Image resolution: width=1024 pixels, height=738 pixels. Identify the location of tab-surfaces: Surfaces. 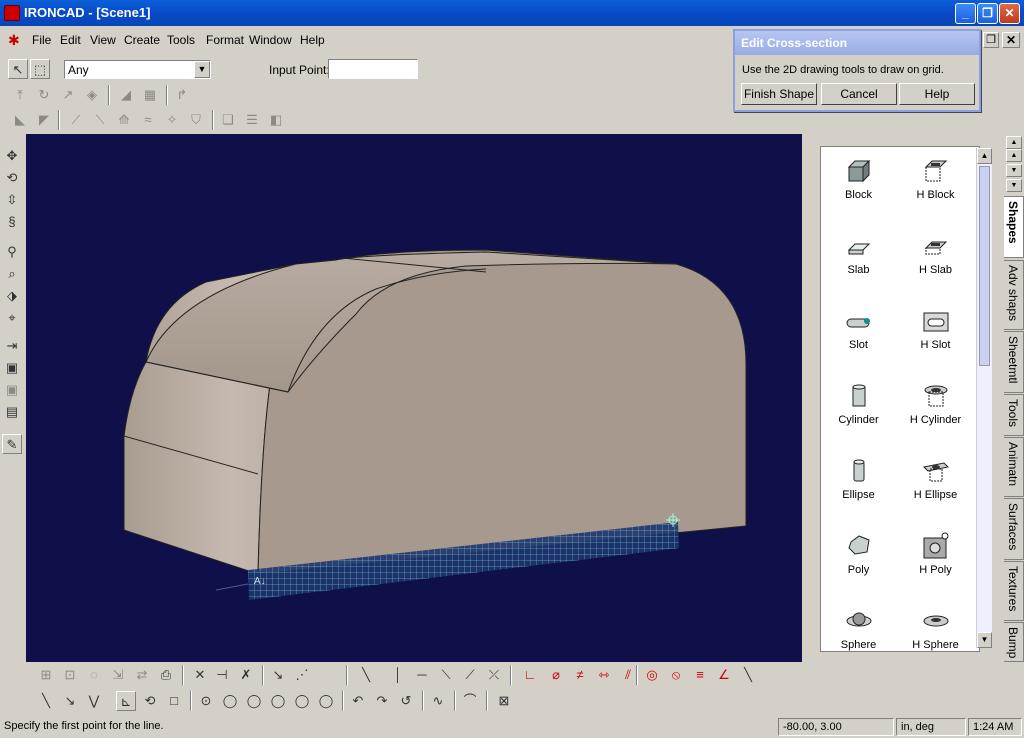
(1014, 529).